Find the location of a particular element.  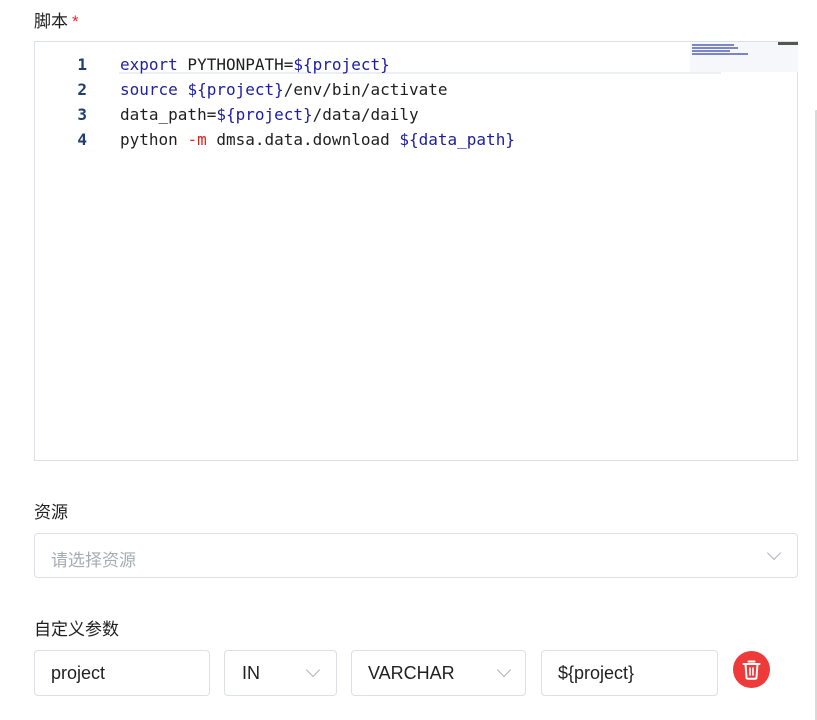

param-value-text: ${project} is located at coordinates (596, 673).